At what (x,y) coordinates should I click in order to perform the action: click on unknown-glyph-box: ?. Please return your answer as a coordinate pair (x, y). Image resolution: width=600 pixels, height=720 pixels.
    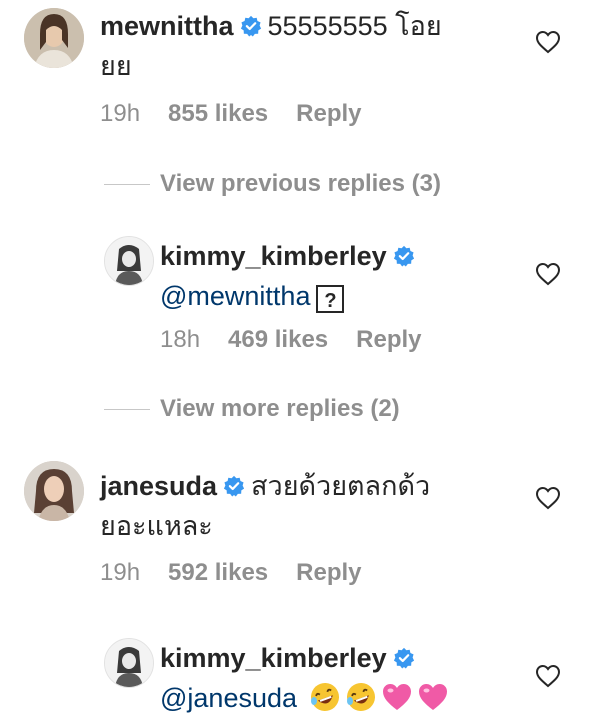
    Looking at the image, I should click on (330, 299).